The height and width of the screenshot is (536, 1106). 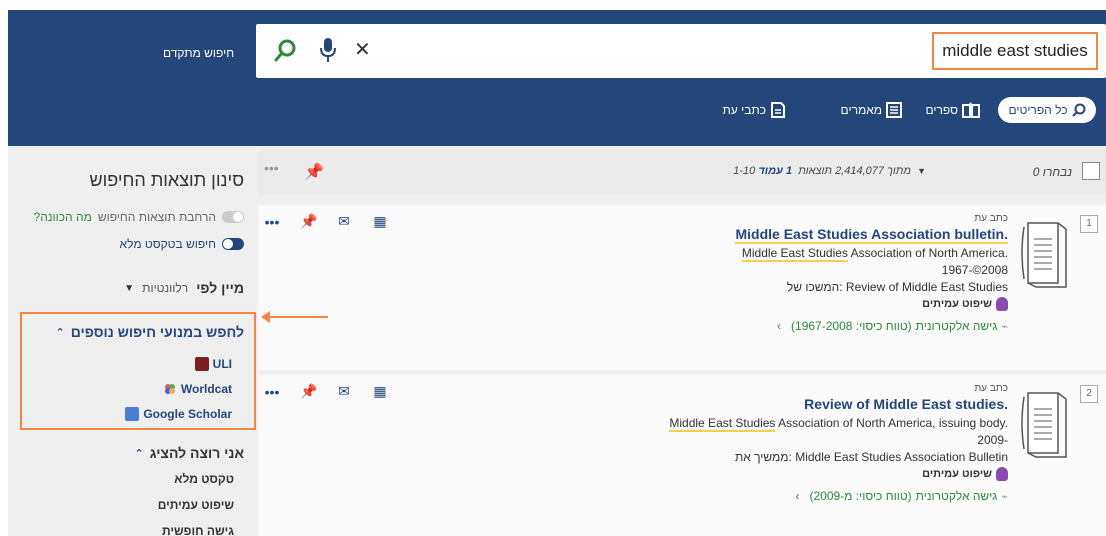 I want to click on expand-results-toggle: הרחבת תוצאות החיפוש מה הכוונה?, so click(x=139, y=217).